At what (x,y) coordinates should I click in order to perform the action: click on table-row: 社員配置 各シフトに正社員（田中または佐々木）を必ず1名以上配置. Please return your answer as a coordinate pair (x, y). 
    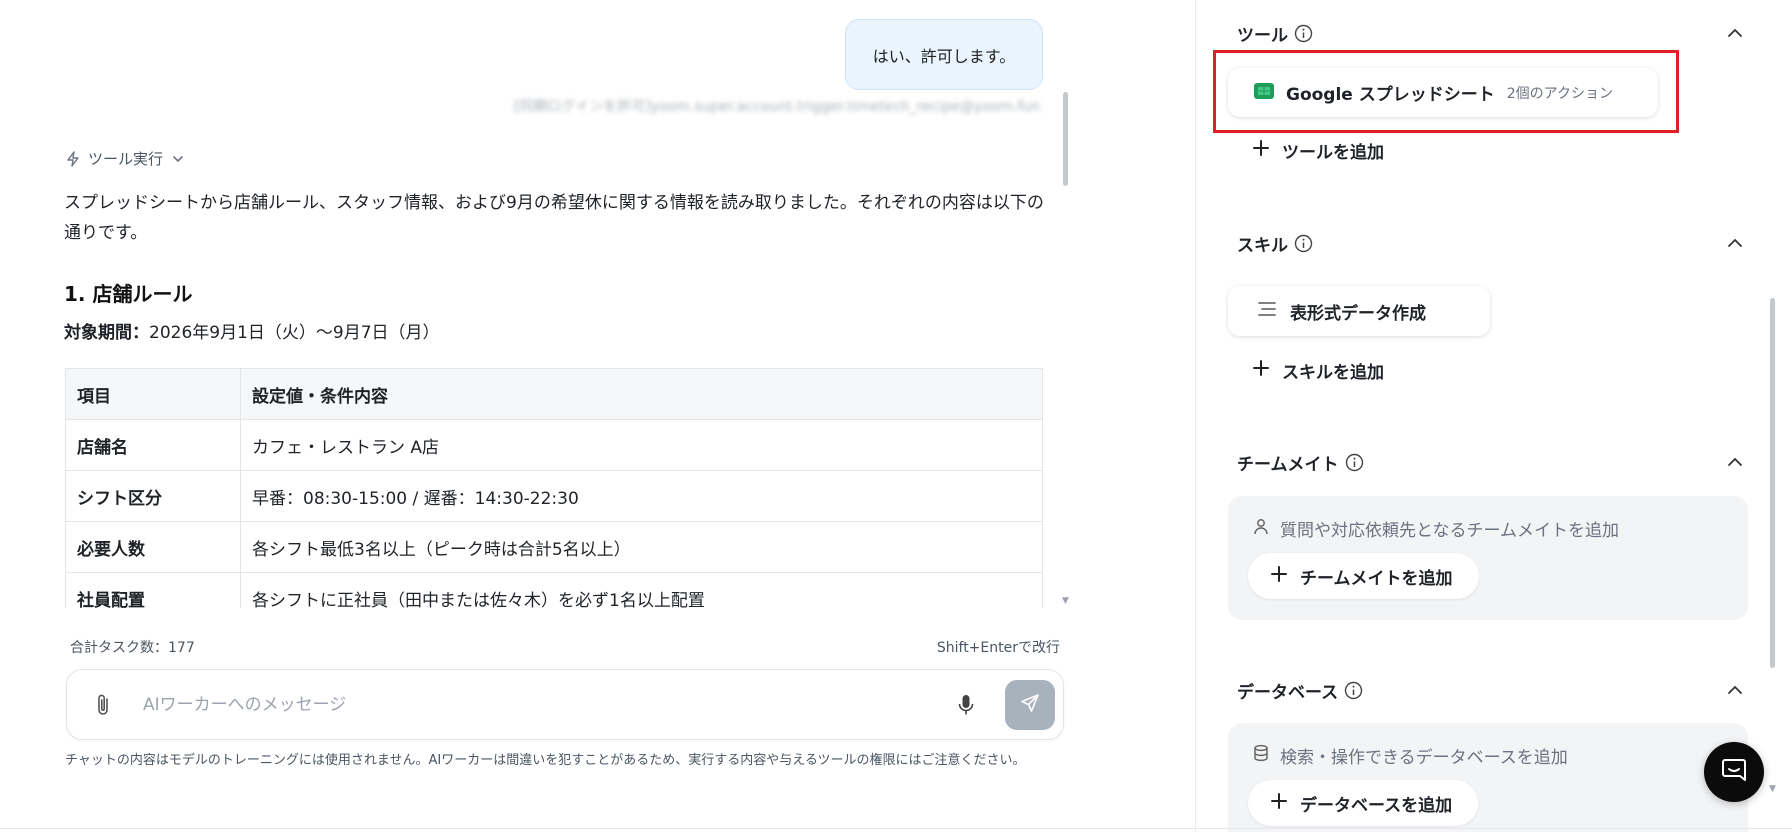
    Looking at the image, I should click on (554, 590).